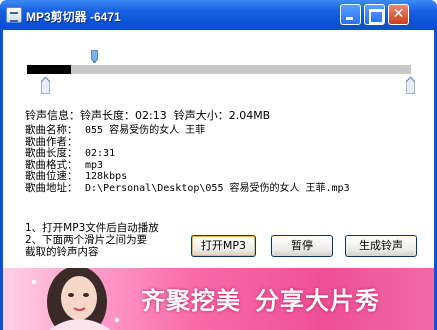 This screenshot has width=437, height=330. Describe the element at coordinates (151, 115) in the screenshot. I see `ringtone-length: 02:13` at that location.